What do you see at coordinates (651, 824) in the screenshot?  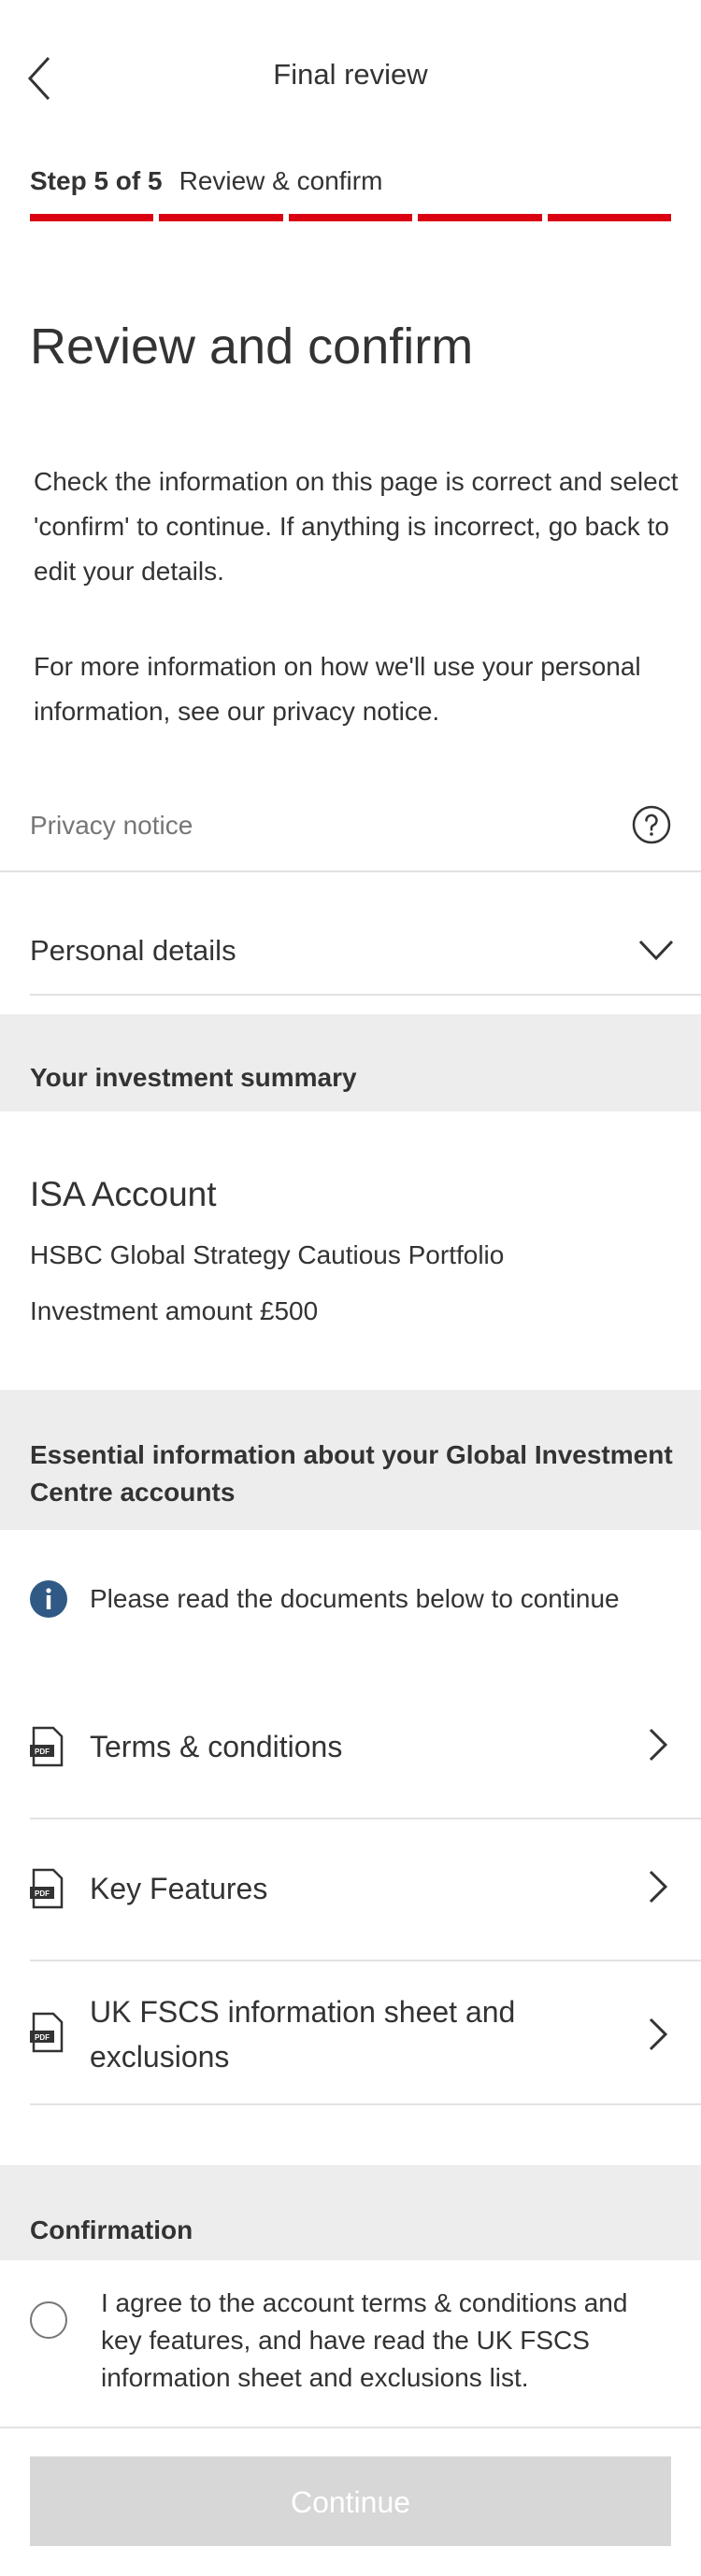 I see `help-icon` at bounding box center [651, 824].